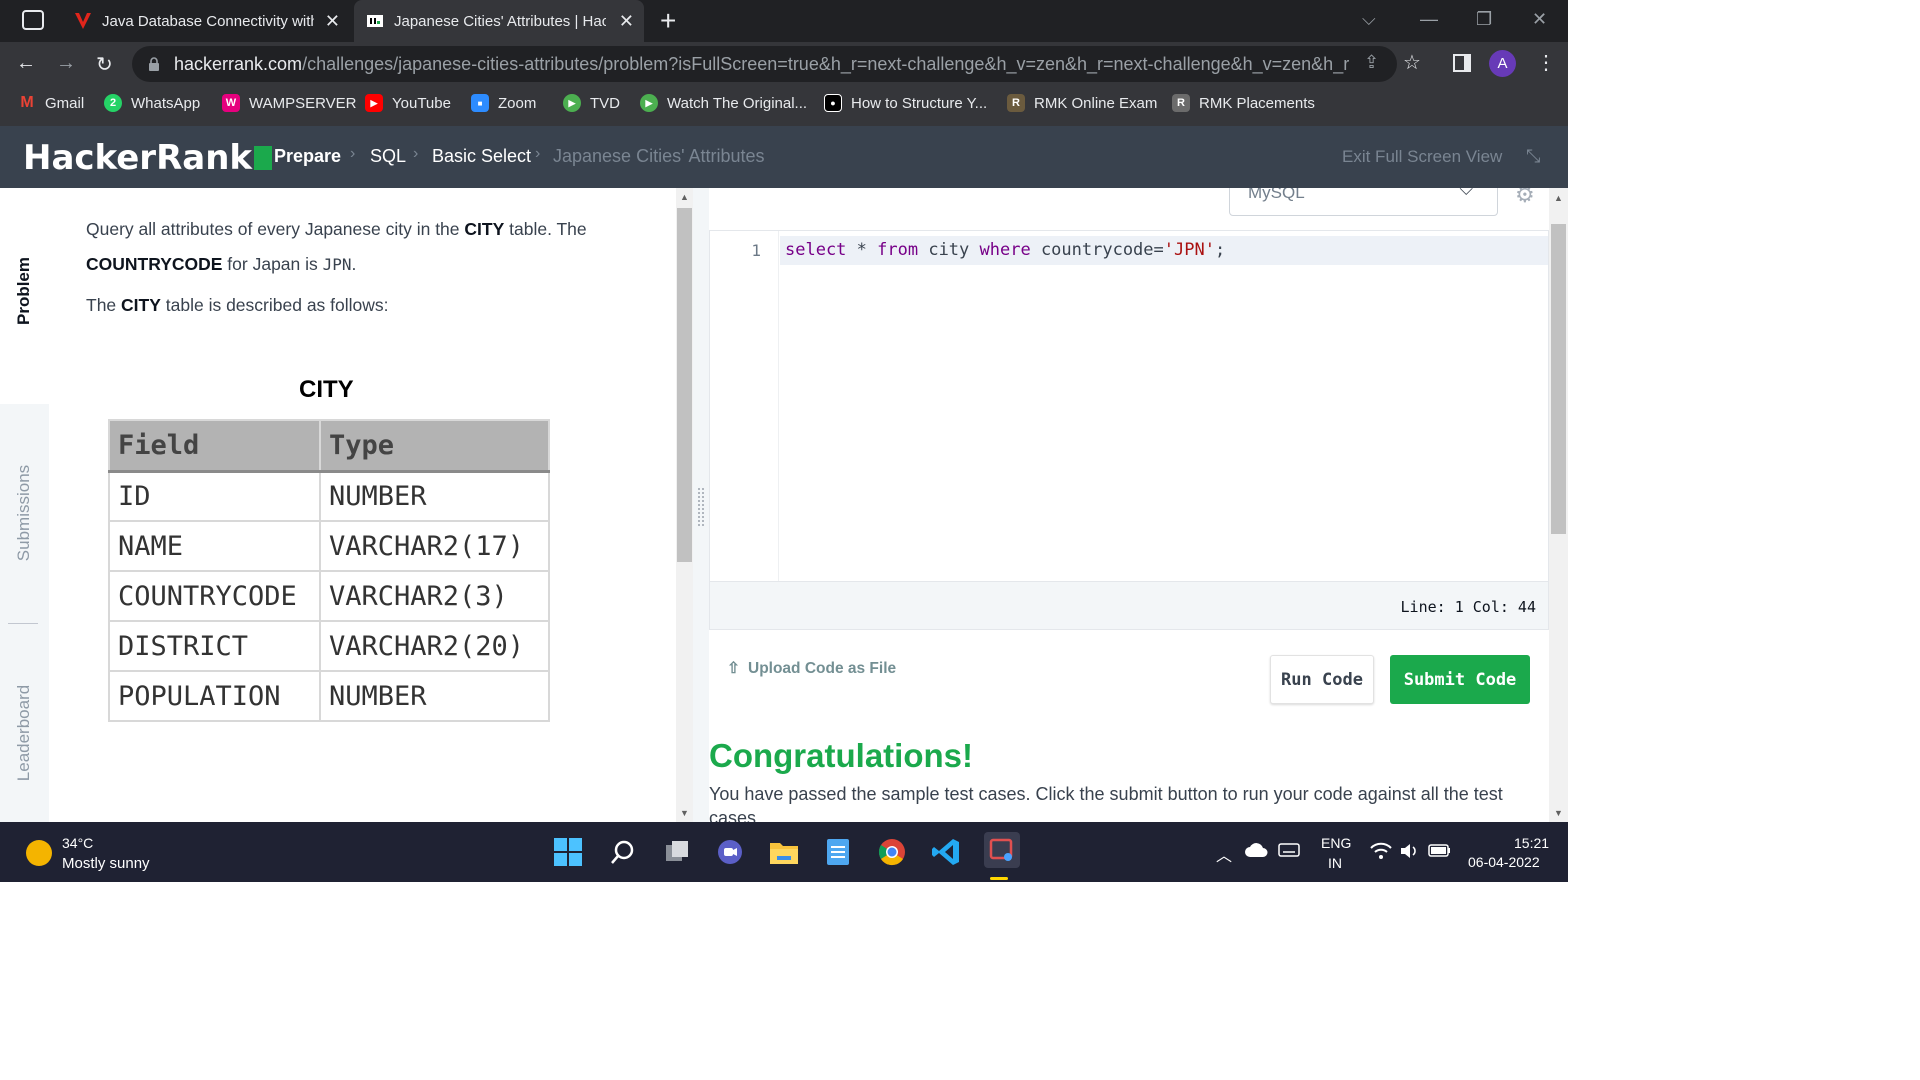  I want to click on tab-submissions: Submissions, so click(24, 513).